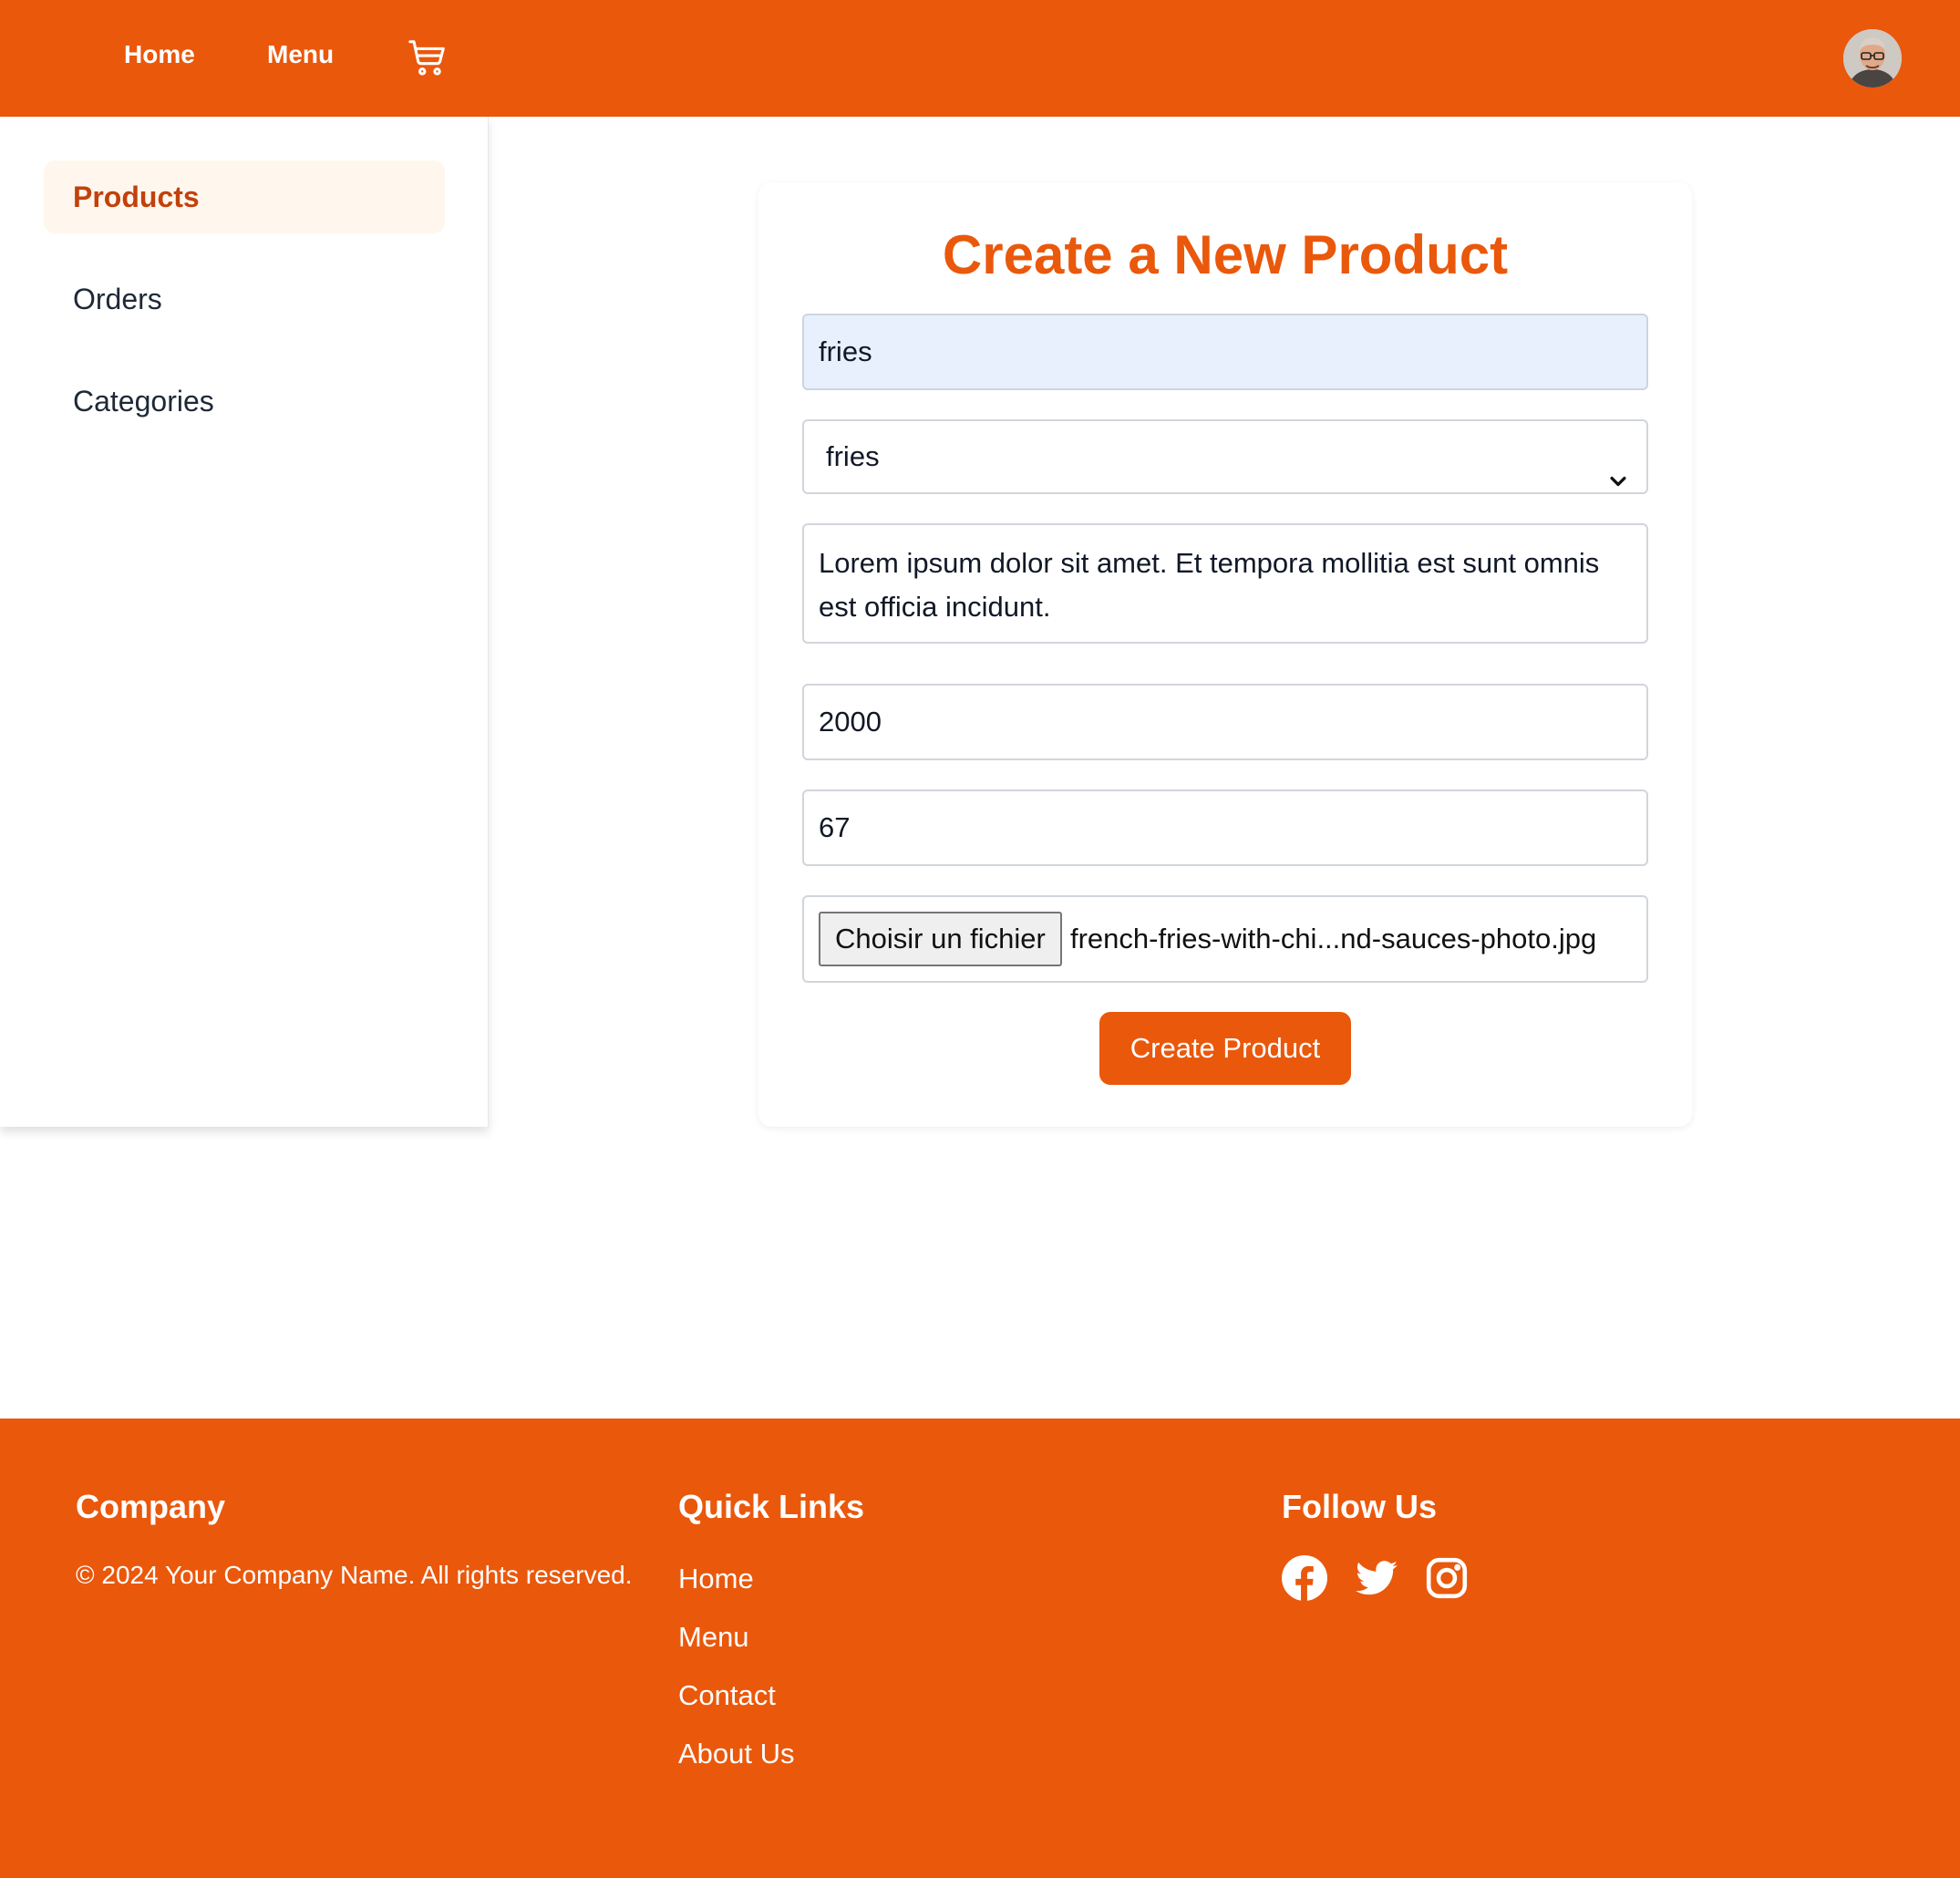  What do you see at coordinates (244, 299) in the screenshot?
I see `sidebar-item-orders: Orders` at bounding box center [244, 299].